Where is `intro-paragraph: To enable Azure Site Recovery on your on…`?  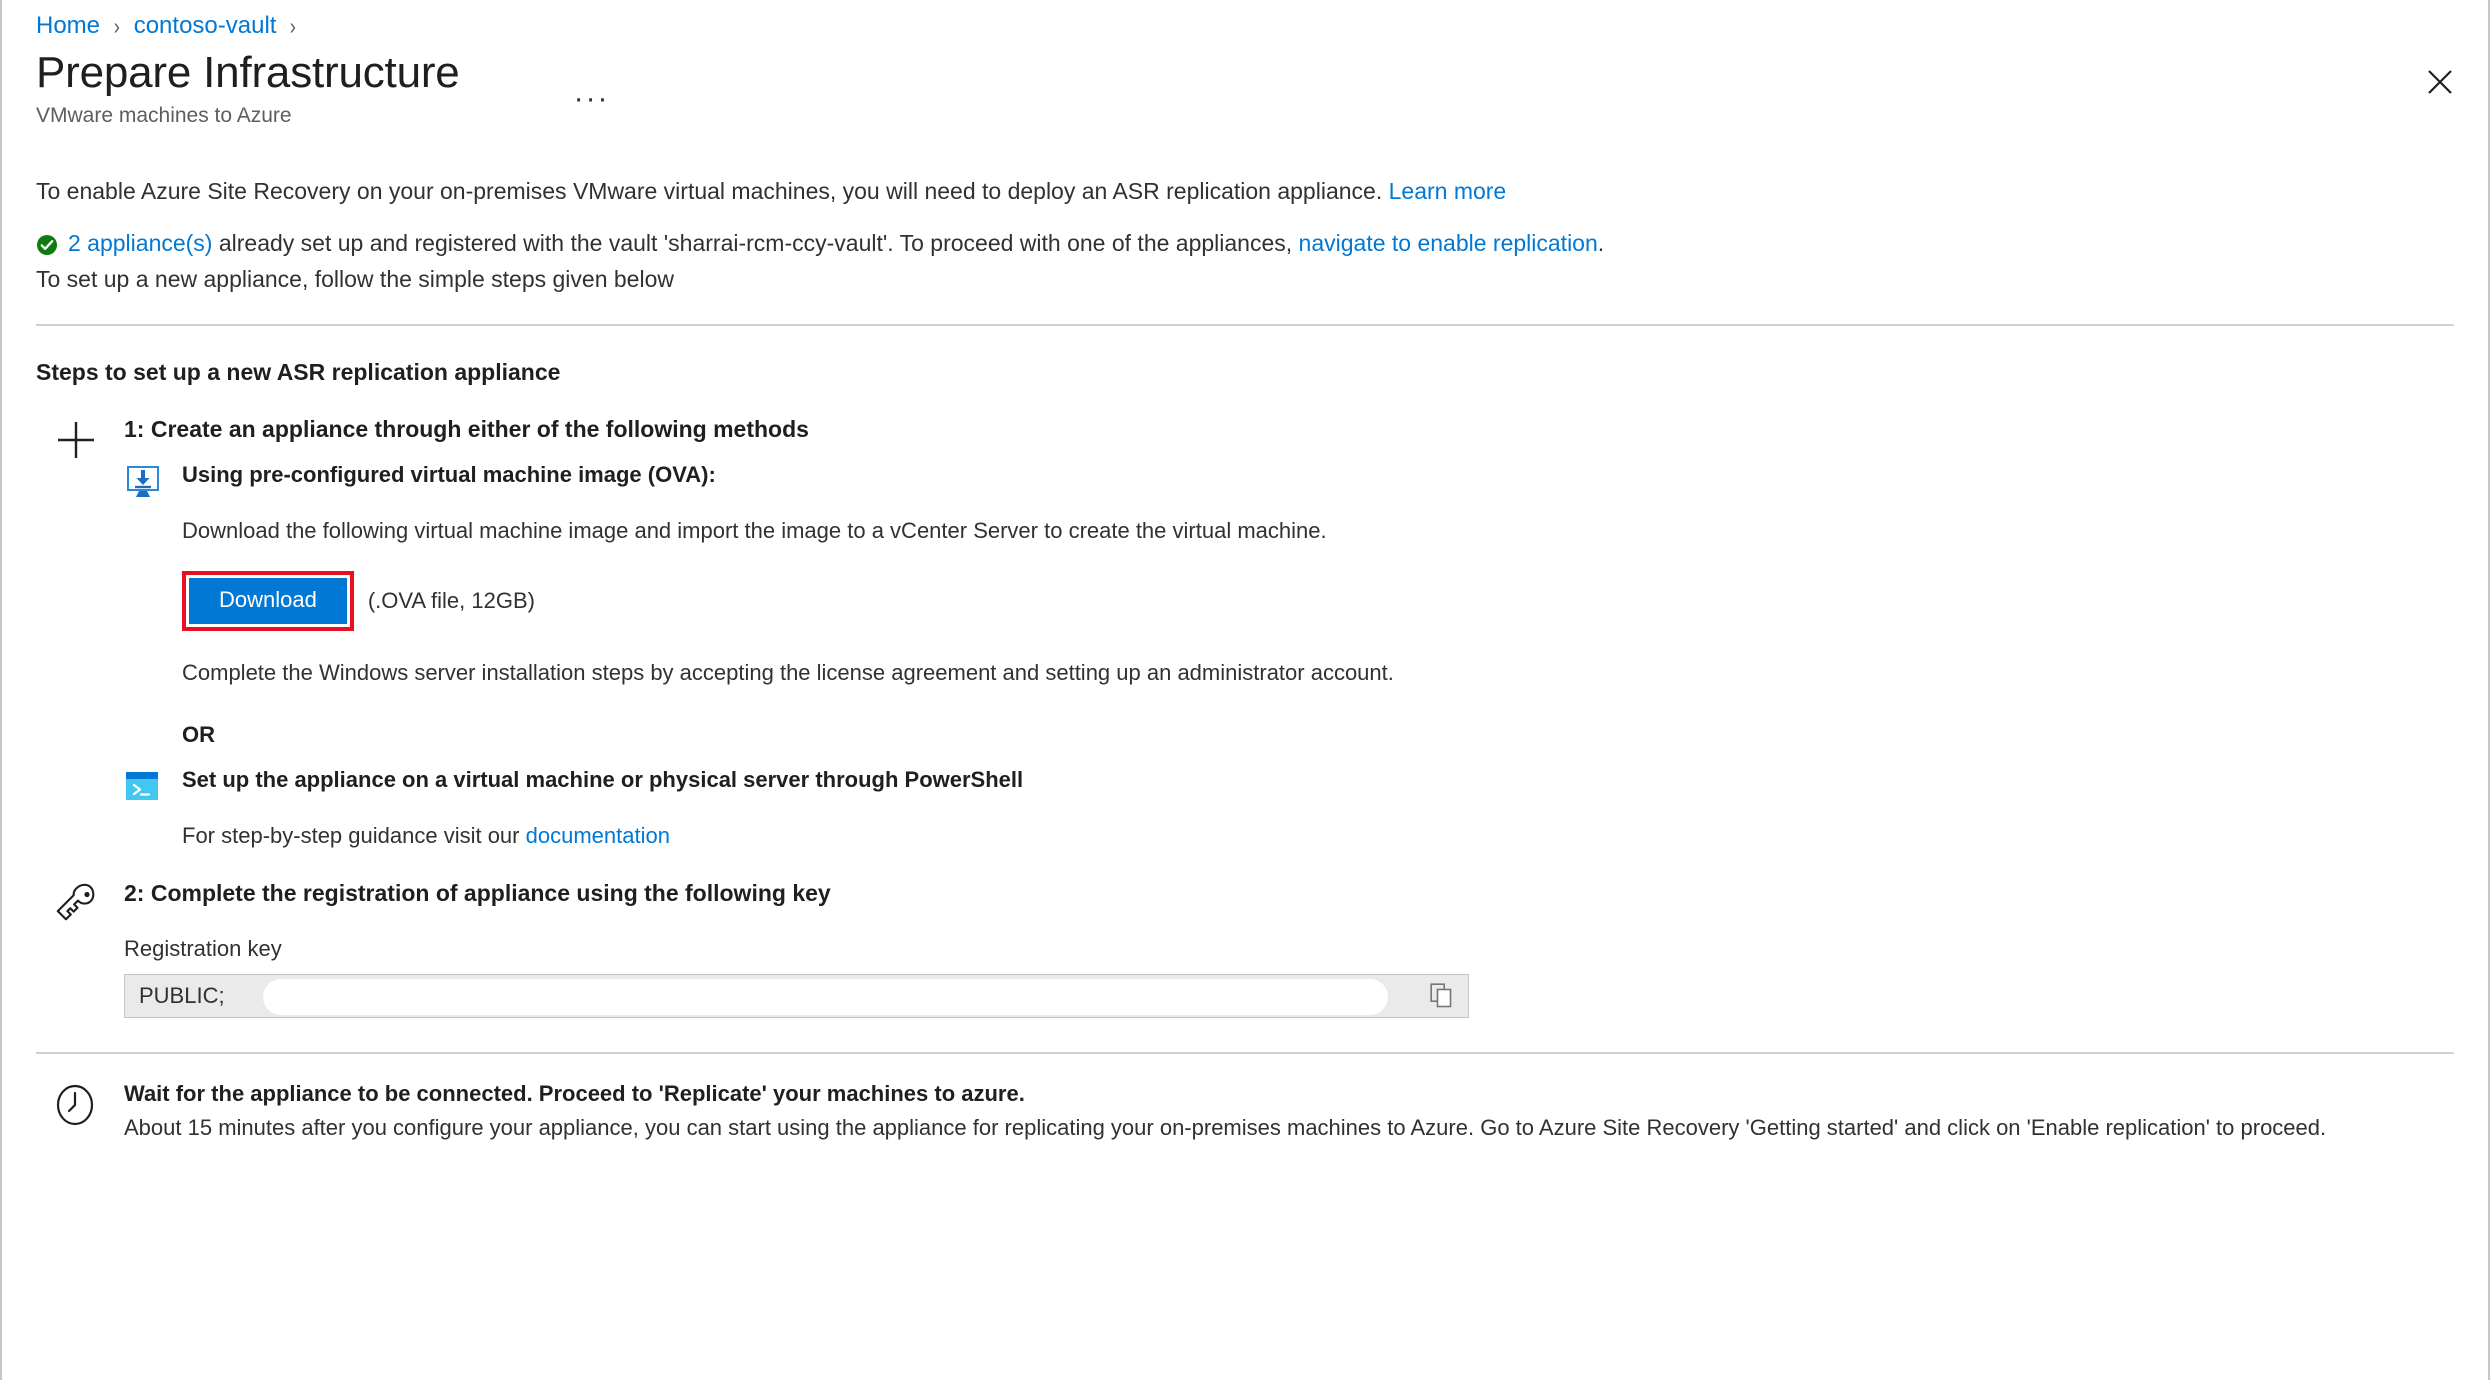 intro-paragraph: To enable Azure Site Recovery on your on… is located at coordinates (1245, 191).